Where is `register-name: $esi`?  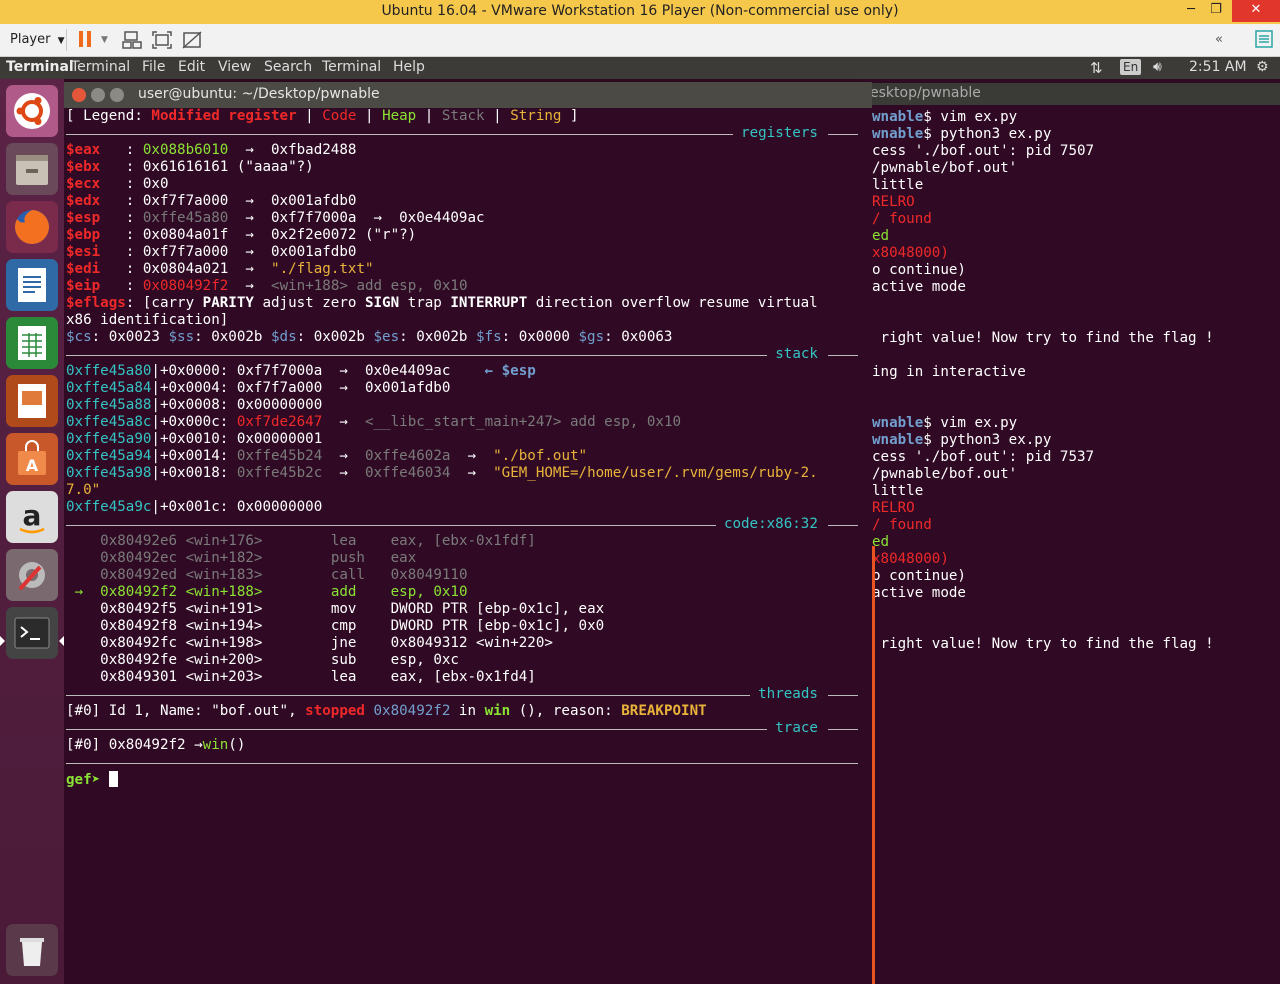 register-name: $esi is located at coordinates (83, 252).